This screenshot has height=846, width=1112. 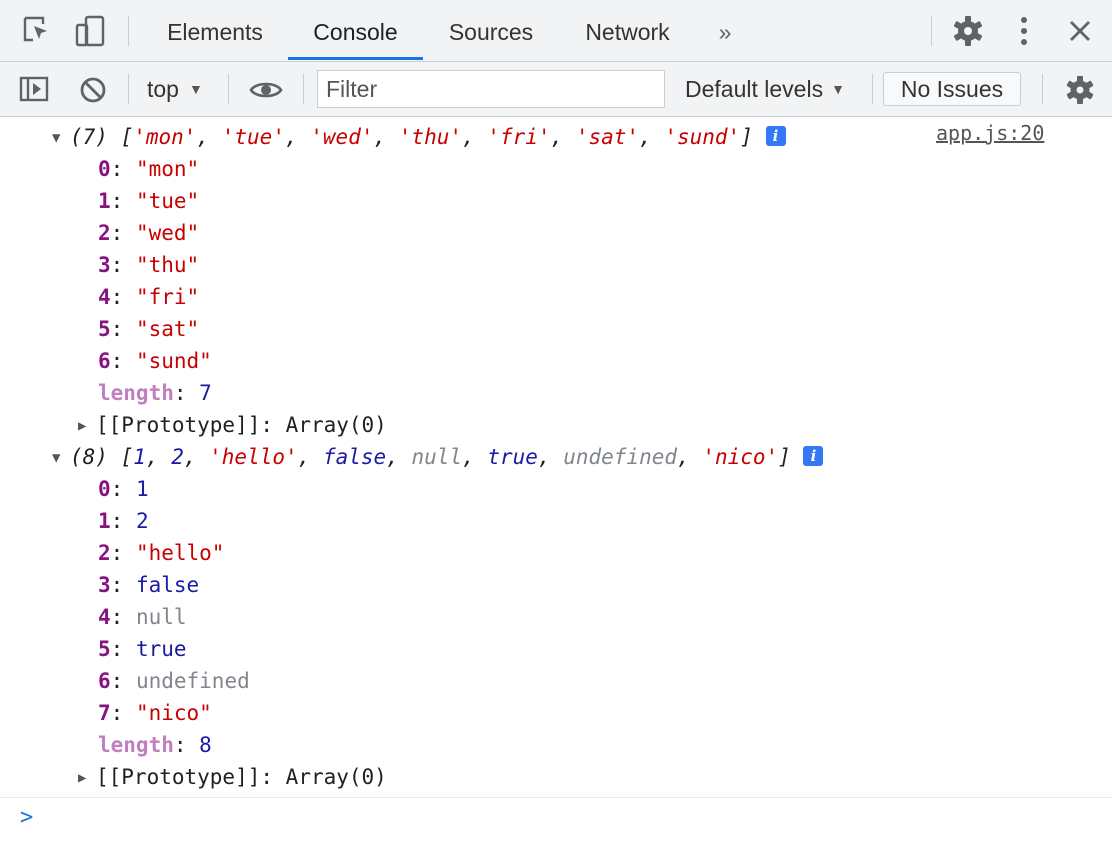 I want to click on entry-value: 2, so click(x=142, y=521).